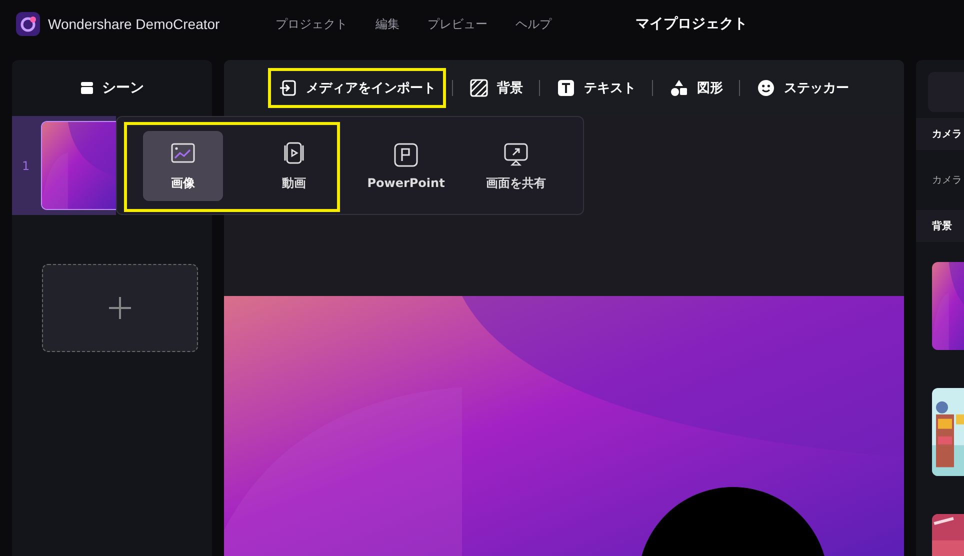  I want to click on menu-item: 編集, so click(388, 24).